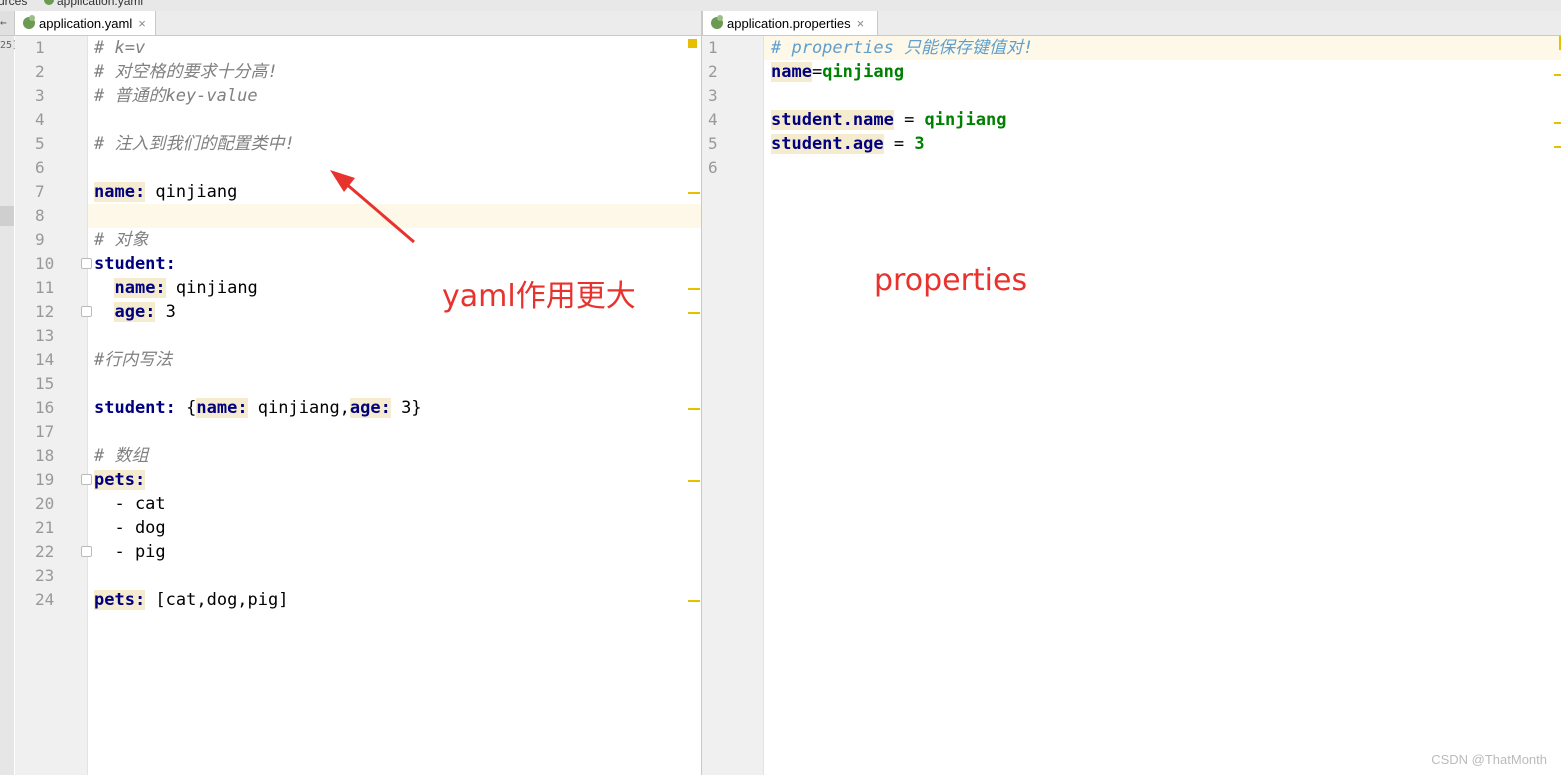  I want to click on annotation-arrow, so click(372, 207).